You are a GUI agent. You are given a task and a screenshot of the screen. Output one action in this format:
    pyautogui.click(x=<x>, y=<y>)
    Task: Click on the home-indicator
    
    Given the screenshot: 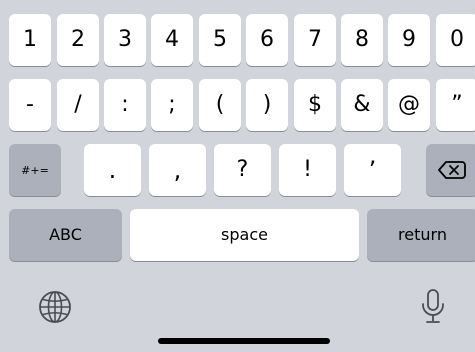 What is the action you would take?
    pyautogui.click(x=244, y=341)
    